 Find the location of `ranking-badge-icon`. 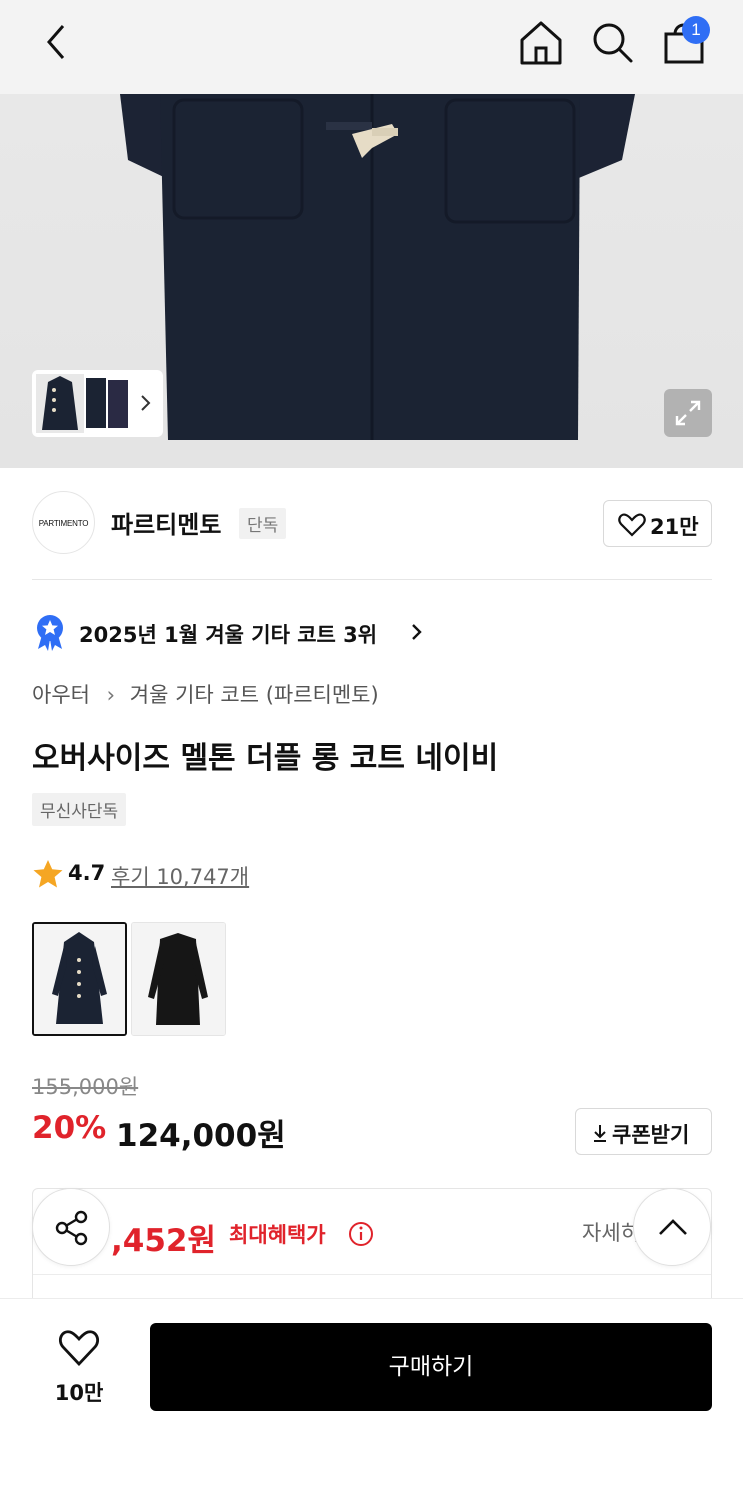

ranking-badge-icon is located at coordinates (50, 633).